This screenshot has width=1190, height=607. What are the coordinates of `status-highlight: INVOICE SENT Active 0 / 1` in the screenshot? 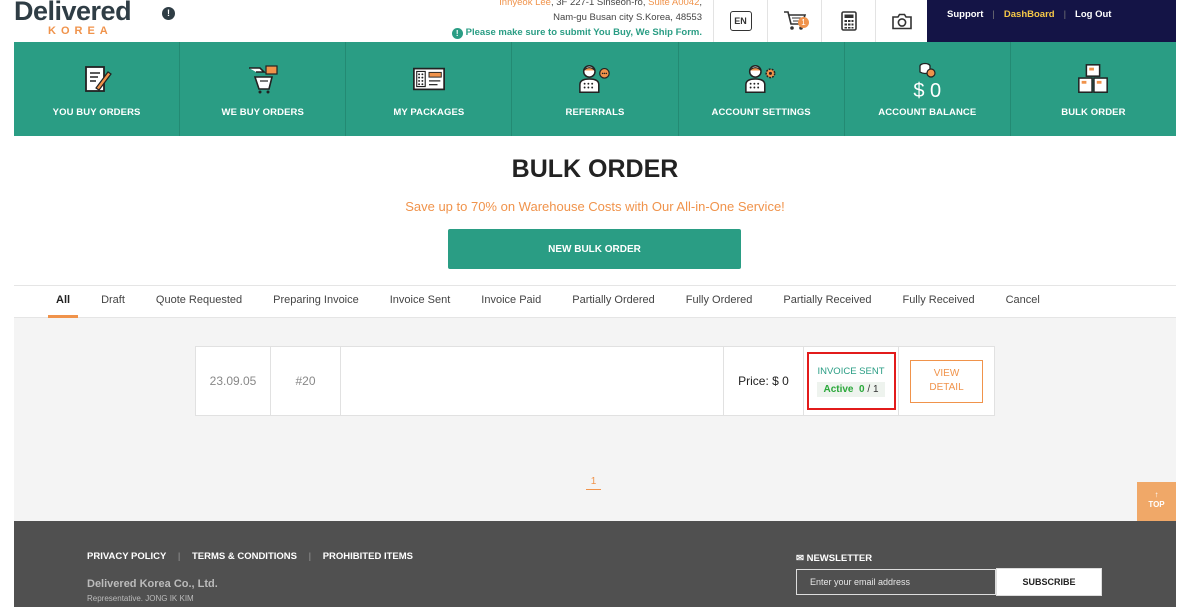 It's located at (851, 381).